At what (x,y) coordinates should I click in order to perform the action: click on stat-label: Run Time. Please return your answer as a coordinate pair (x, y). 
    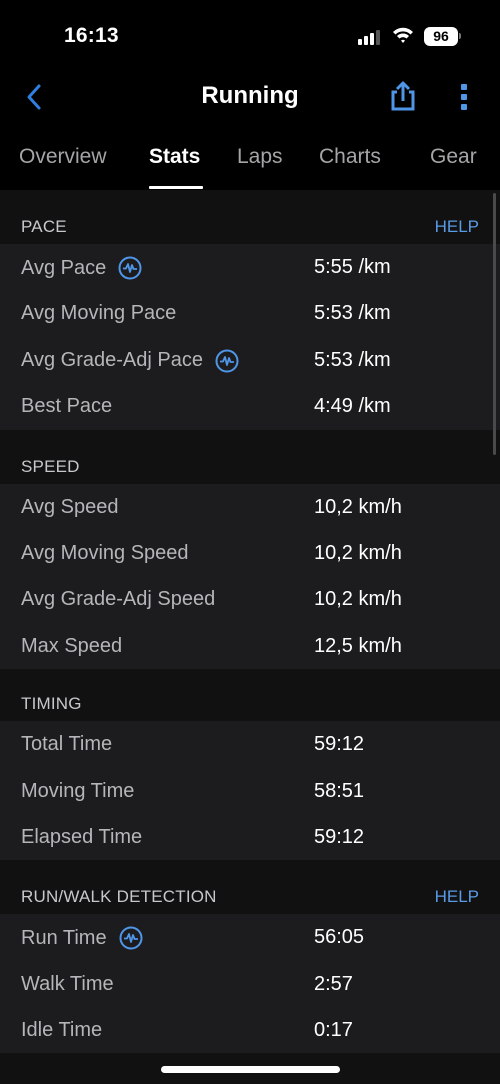
    Looking at the image, I should click on (82, 938).